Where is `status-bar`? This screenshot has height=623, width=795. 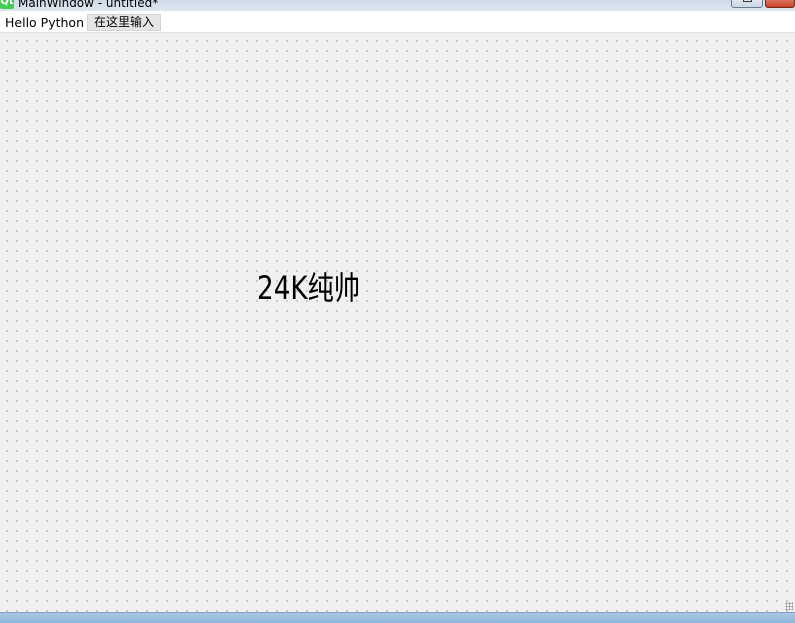 status-bar is located at coordinates (397, 617).